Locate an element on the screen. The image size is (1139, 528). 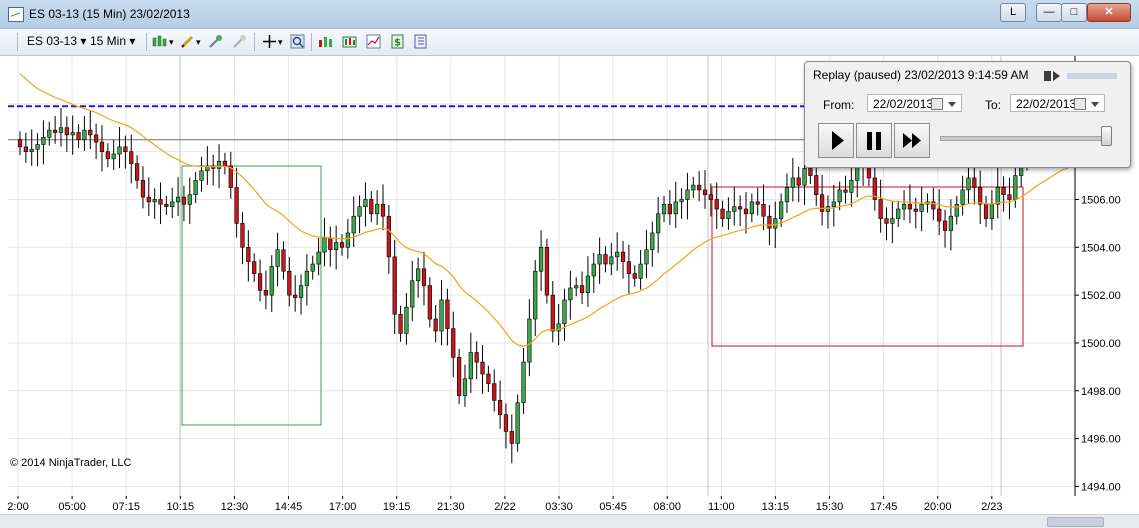
y-tick-label: 1494.00 is located at coordinates (1101, 487).